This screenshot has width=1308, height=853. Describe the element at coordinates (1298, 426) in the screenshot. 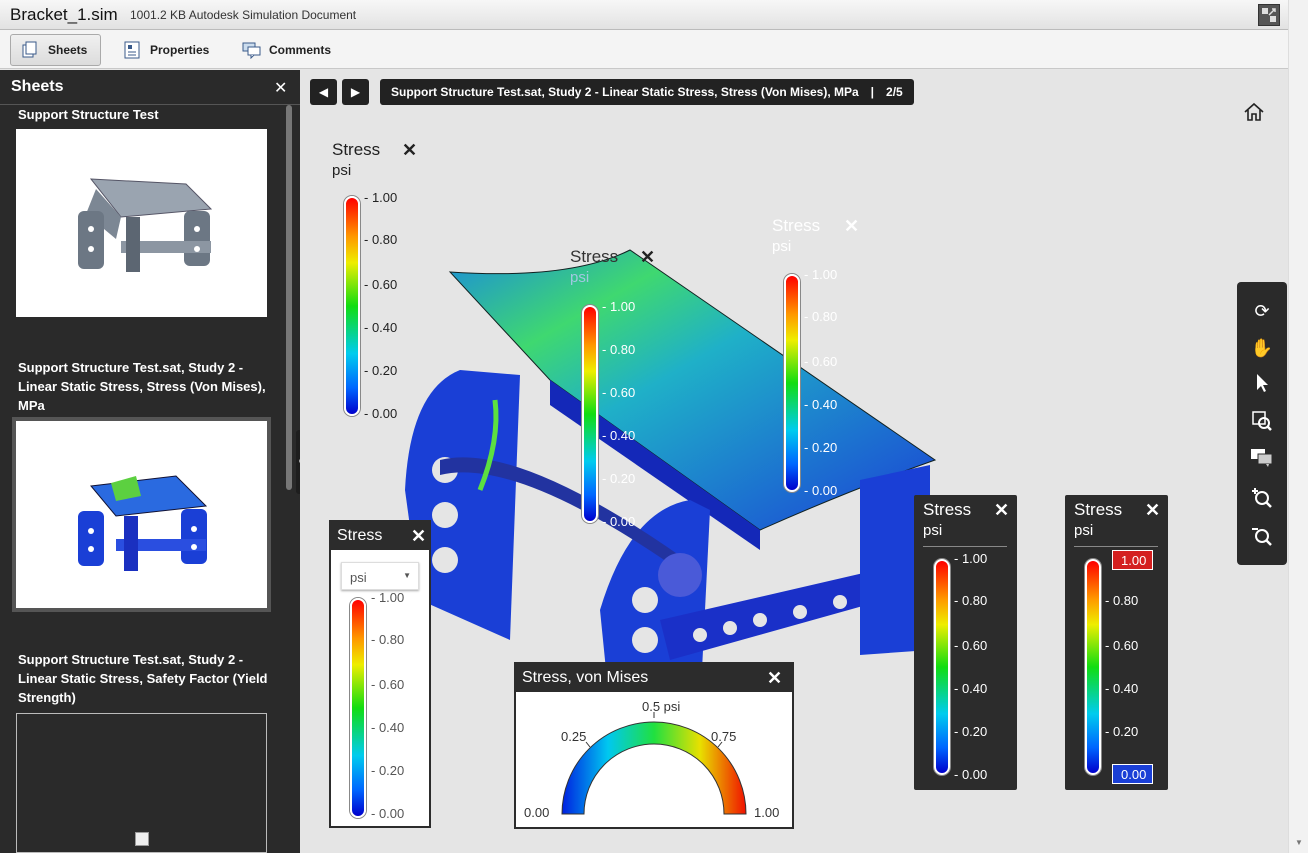

I see `page-scrollbar: ▼` at that location.